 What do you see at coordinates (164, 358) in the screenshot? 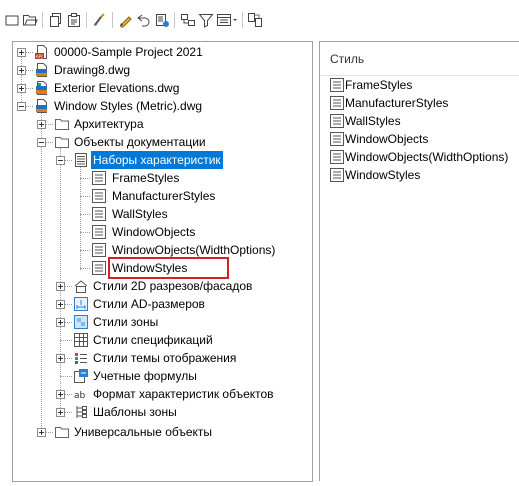
I see `tree-item-display-theme-styles: Стили темы отображения` at bounding box center [164, 358].